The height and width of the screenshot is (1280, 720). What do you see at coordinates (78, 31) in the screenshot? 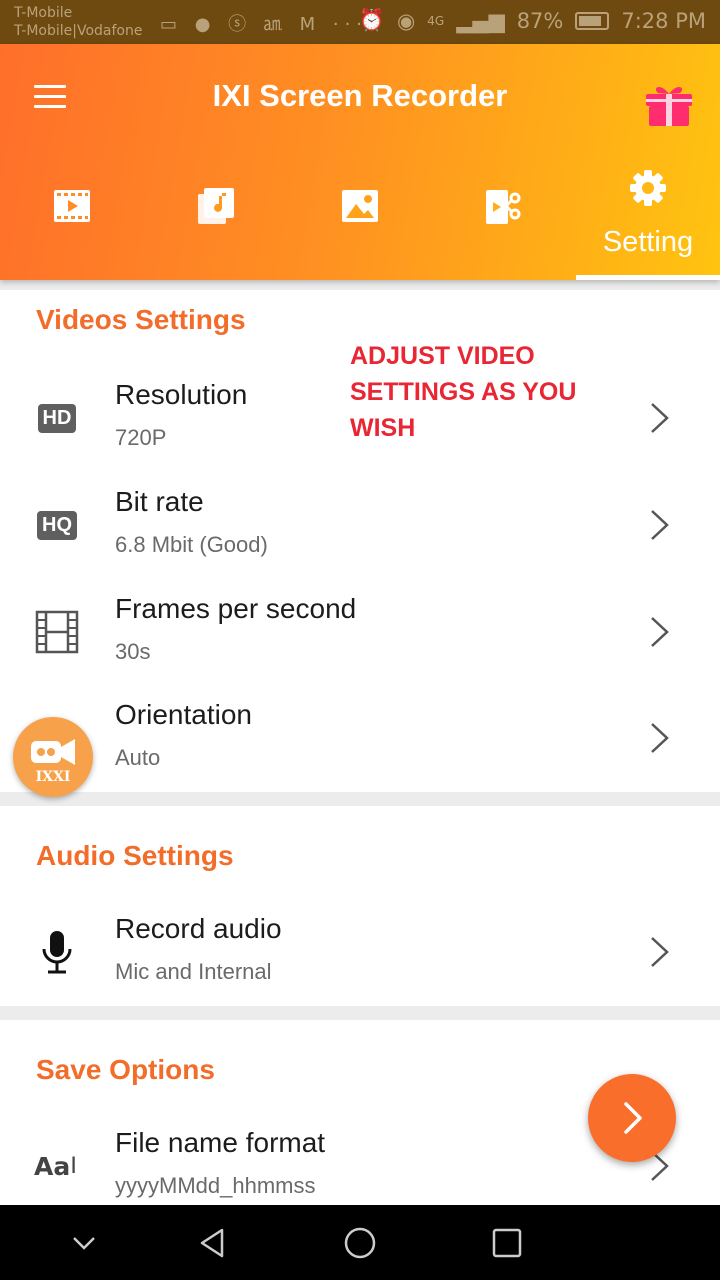
I see `carrier-secondary: T-Mobile|Vodafone` at bounding box center [78, 31].